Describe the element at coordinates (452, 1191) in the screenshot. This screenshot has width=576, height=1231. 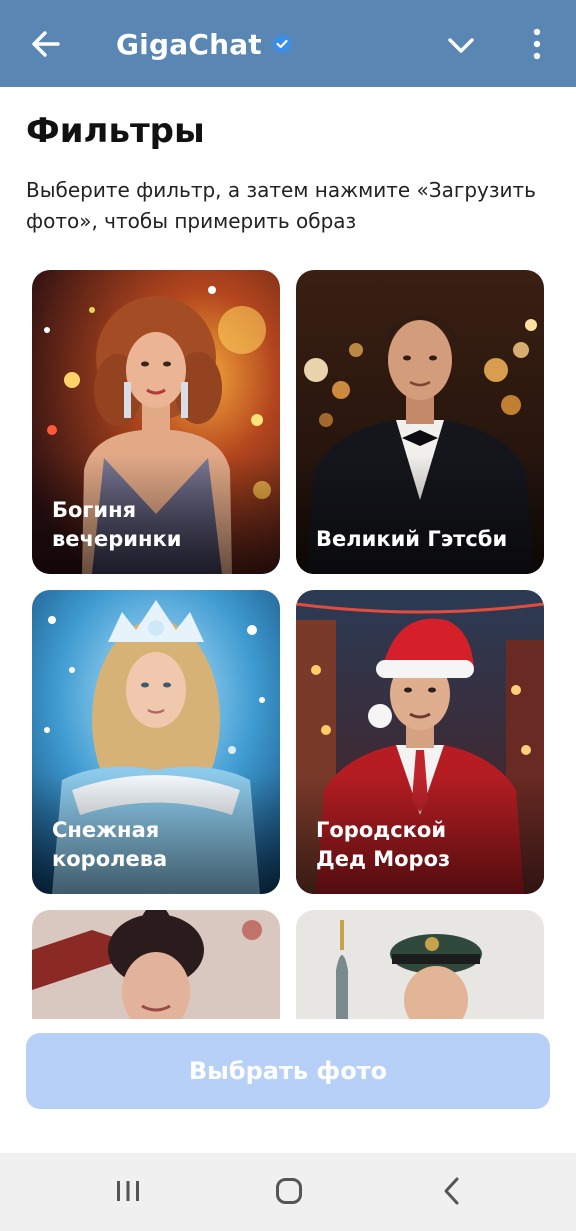
I see `back-icon` at that location.